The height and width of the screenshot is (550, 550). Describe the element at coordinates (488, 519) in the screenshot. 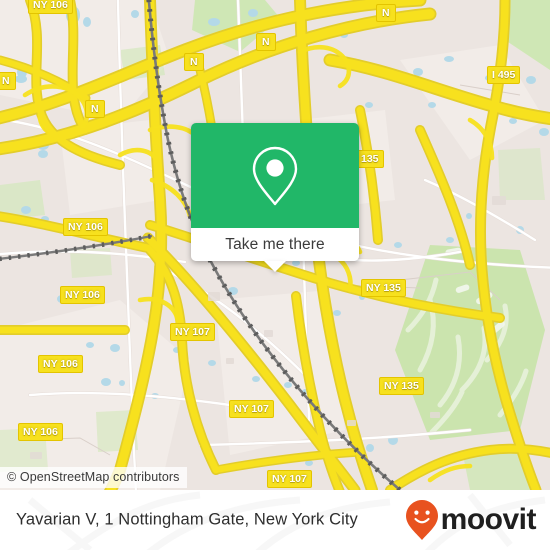

I see `moovit-wordmark: moovit` at that location.